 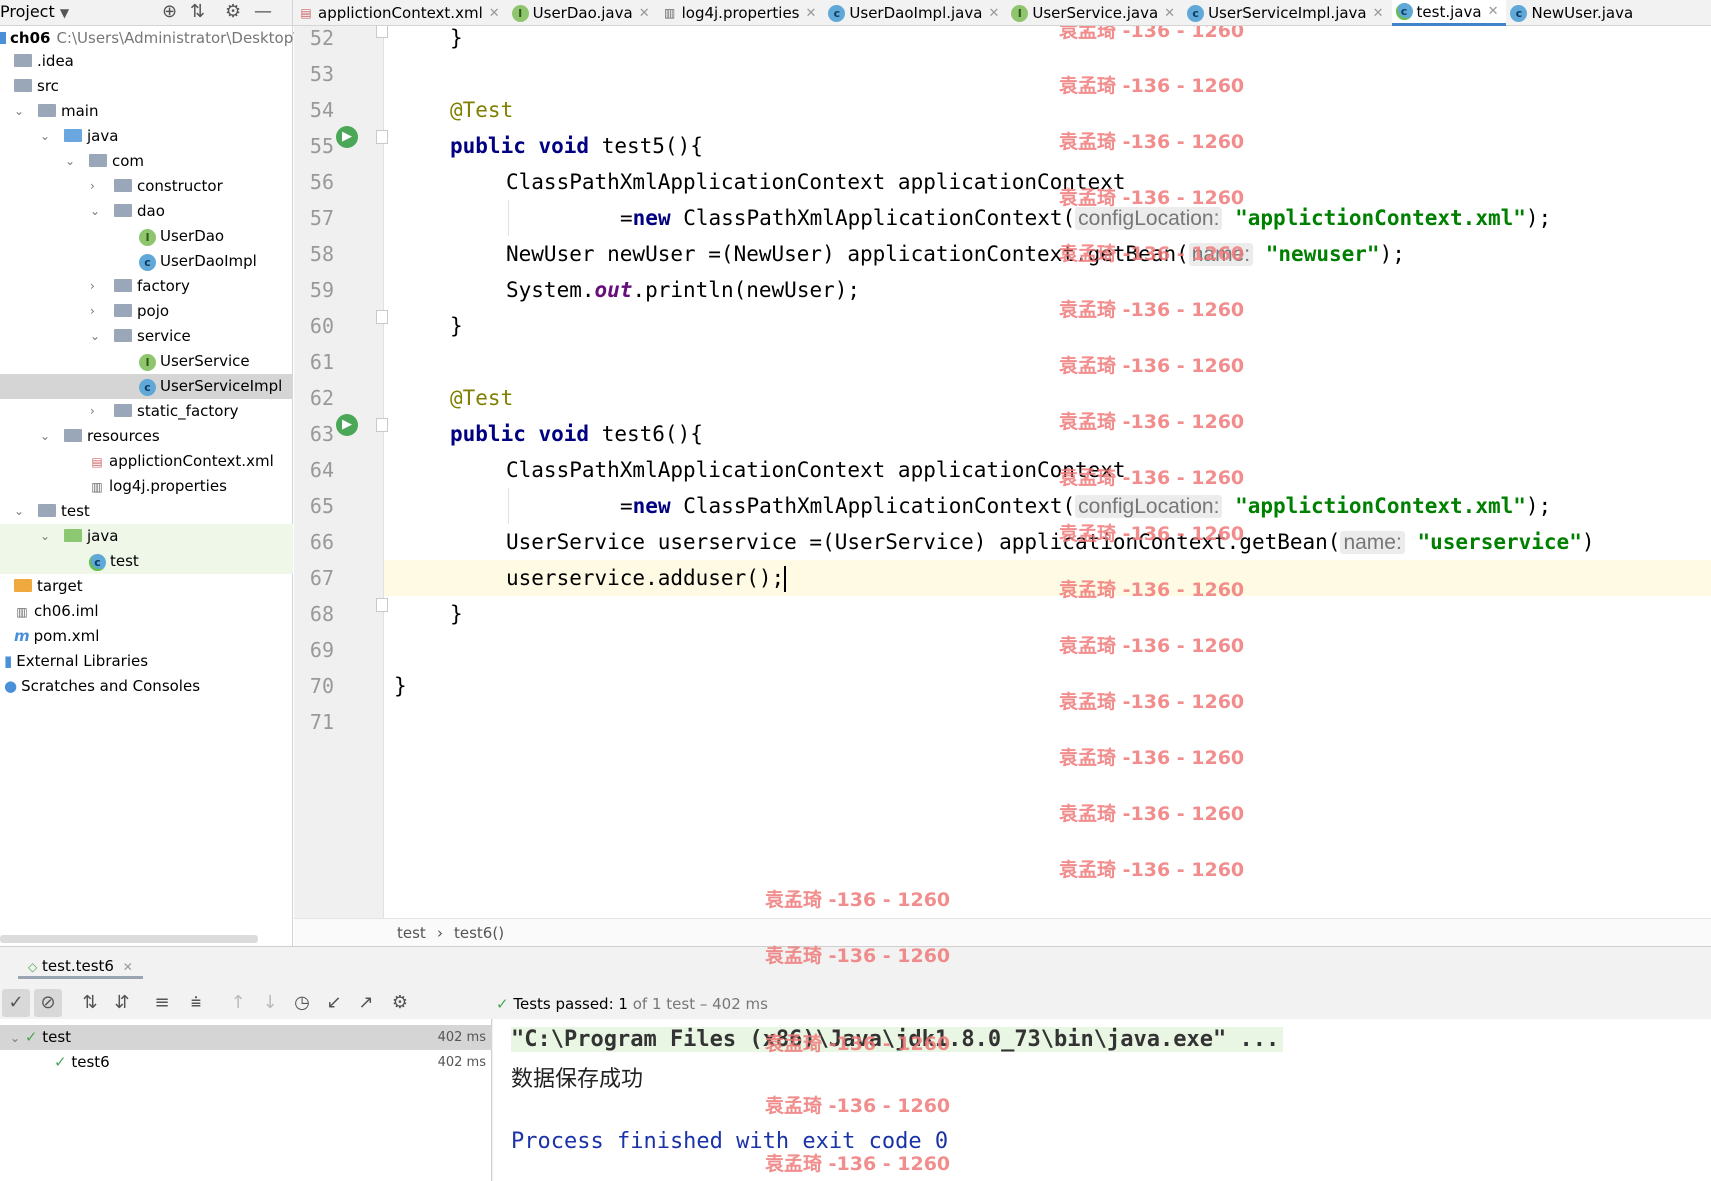 I want to click on arrow-up-icon: ↑, so click(x=238, y=1003).